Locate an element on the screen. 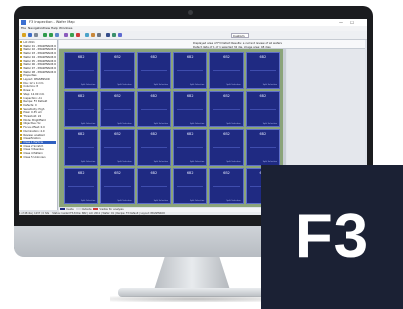 The width and height of the screenshot is (403, 309). open-icon is located at coordinates (24, 35).